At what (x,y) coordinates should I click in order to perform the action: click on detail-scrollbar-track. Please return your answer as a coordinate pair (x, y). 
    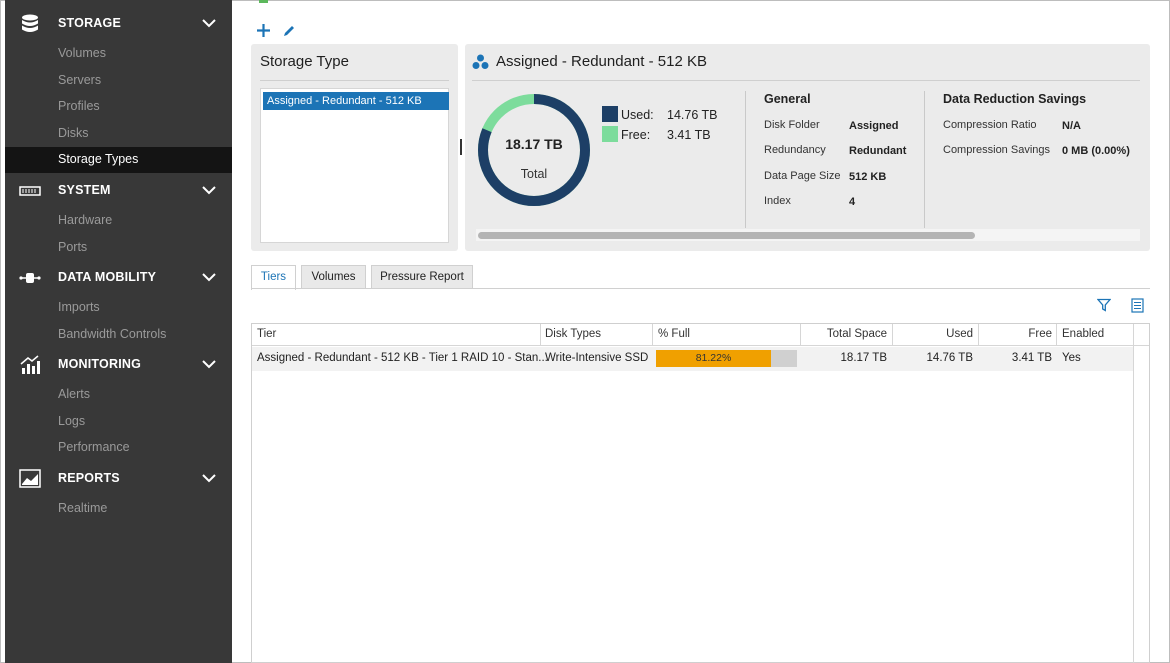
    Looking at the image, I should click on (808, 235).